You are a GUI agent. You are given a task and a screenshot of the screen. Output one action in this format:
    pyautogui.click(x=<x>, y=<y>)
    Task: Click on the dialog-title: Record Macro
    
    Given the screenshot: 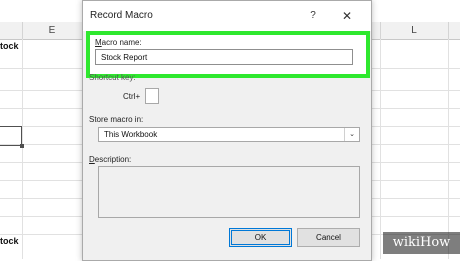 What is the action you would take?
    pyautogui.click(x=121, y=15)
    